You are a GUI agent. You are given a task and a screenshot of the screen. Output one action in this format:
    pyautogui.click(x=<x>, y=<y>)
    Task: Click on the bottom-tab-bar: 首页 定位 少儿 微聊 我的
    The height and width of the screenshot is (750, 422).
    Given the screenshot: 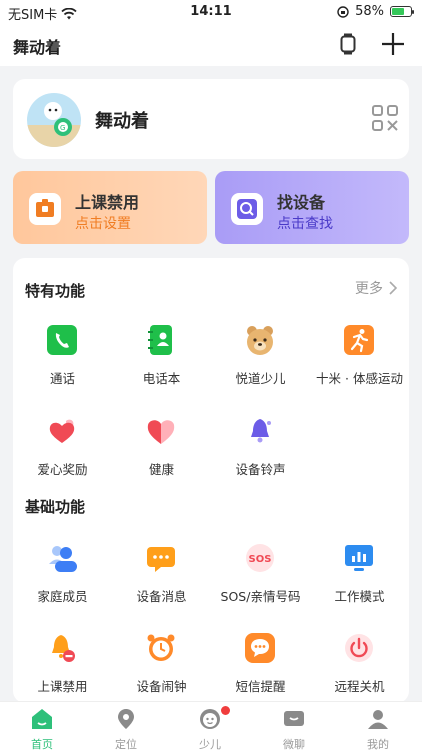 What is the action you would take?
    pyautogui.click(x=211, y=725)
    